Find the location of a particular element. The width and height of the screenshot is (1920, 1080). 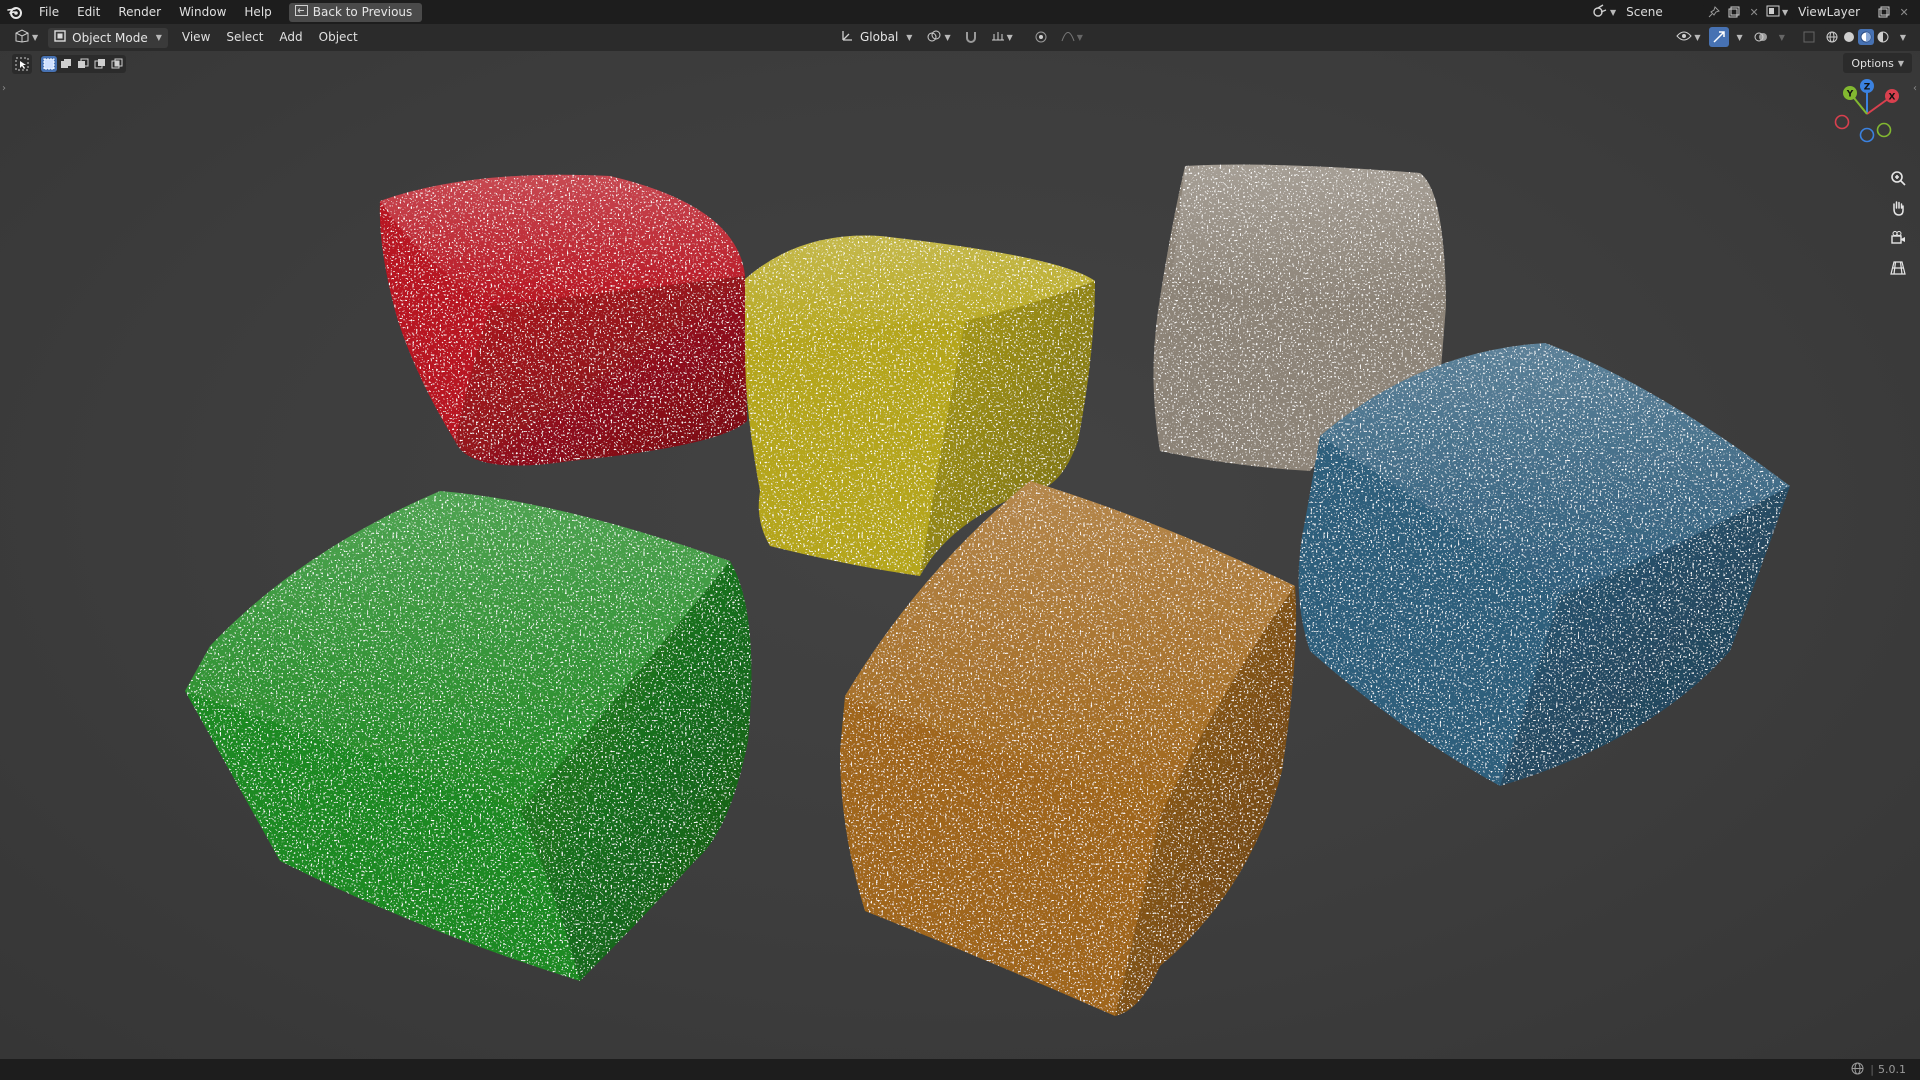

view-layer-browse-dropdown: ▼ is located at coordinates (1777, 12).